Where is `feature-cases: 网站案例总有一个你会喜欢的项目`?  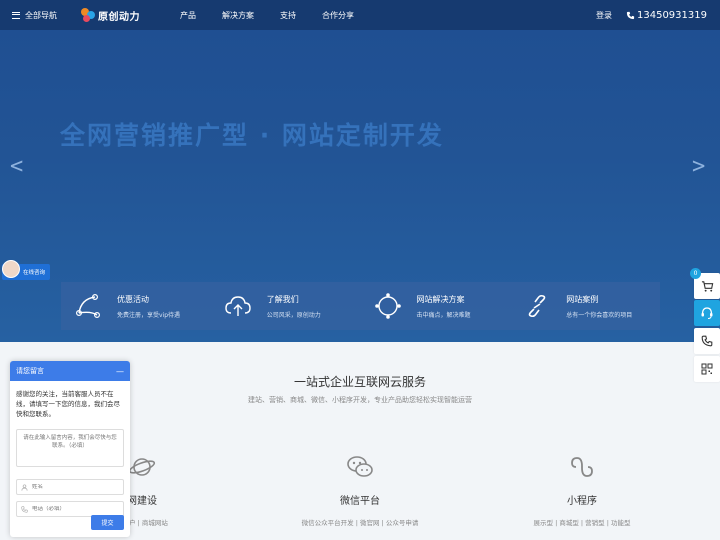 feature-cases: 网站案例总有一个你会喜欢的项目 is located at coordinates (585, 306).